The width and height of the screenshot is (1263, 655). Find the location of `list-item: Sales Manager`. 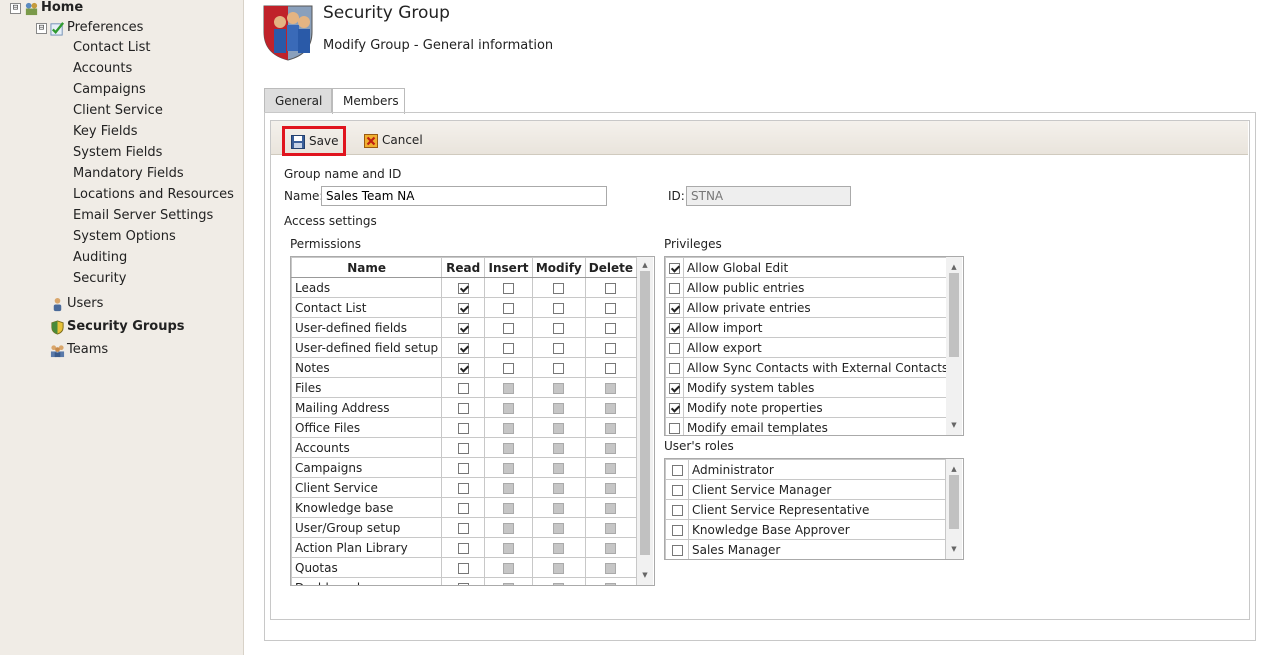

list-item: Sales Manager is located at coordinates (805, 549).